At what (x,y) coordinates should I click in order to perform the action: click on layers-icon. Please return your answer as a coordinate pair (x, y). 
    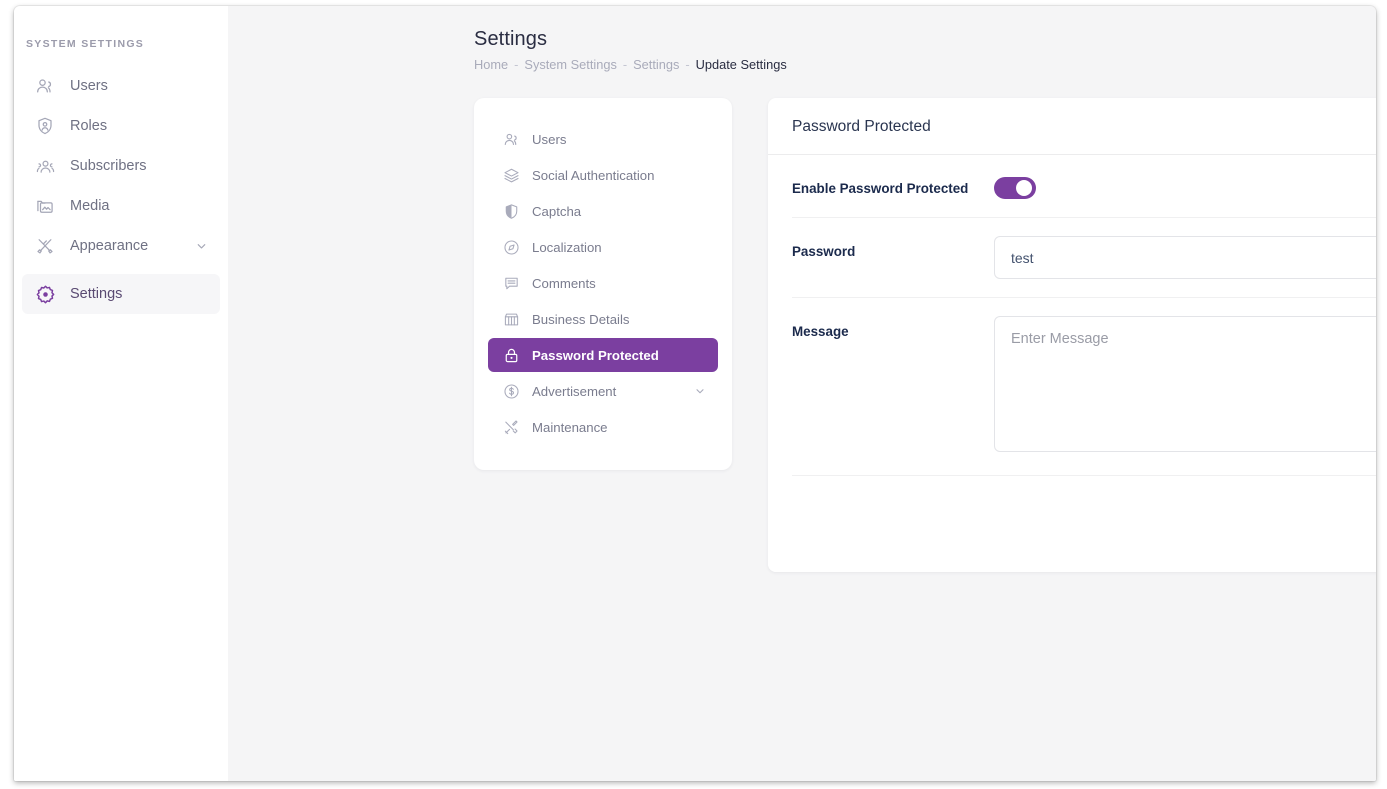
    Looking at the image, I should click on (511, 175).